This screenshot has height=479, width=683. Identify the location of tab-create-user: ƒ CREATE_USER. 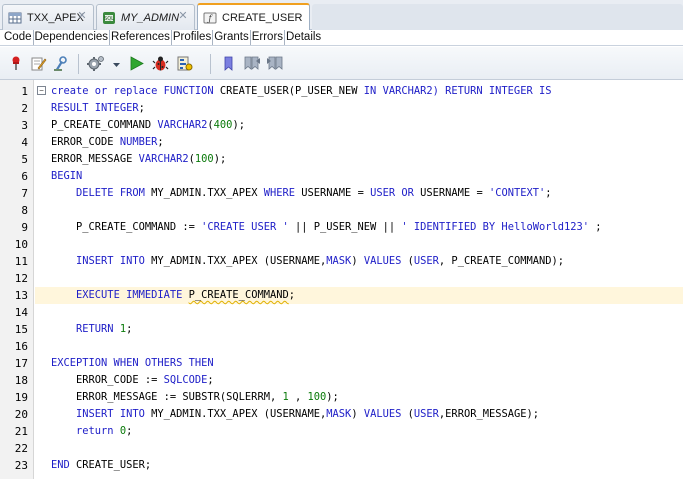
(253, 16).